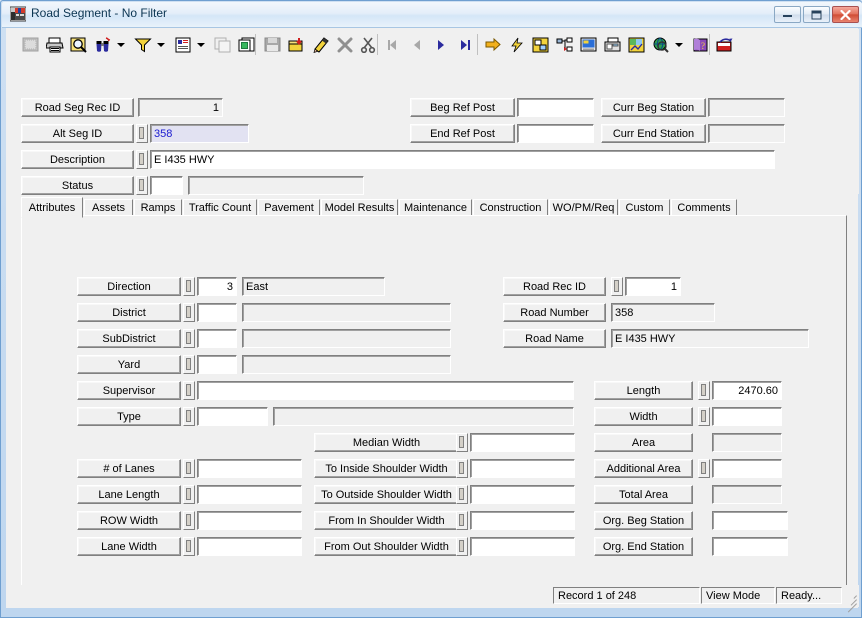 The width and height of the screenshot is (862, 618). What do you see at coordinates (180, 107) in the screenshot?
I see `field-road-seg-rec-id: 1` at bounding box center [180, 107].